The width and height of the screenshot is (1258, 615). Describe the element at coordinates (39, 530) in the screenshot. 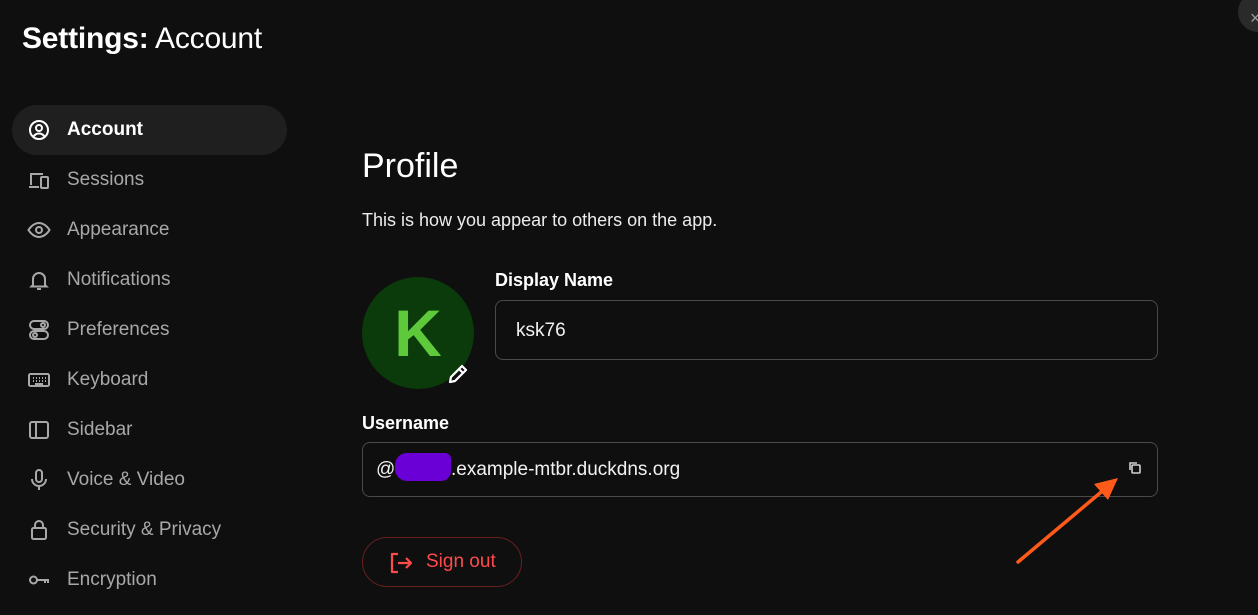

I see `lock-icon` at that location.